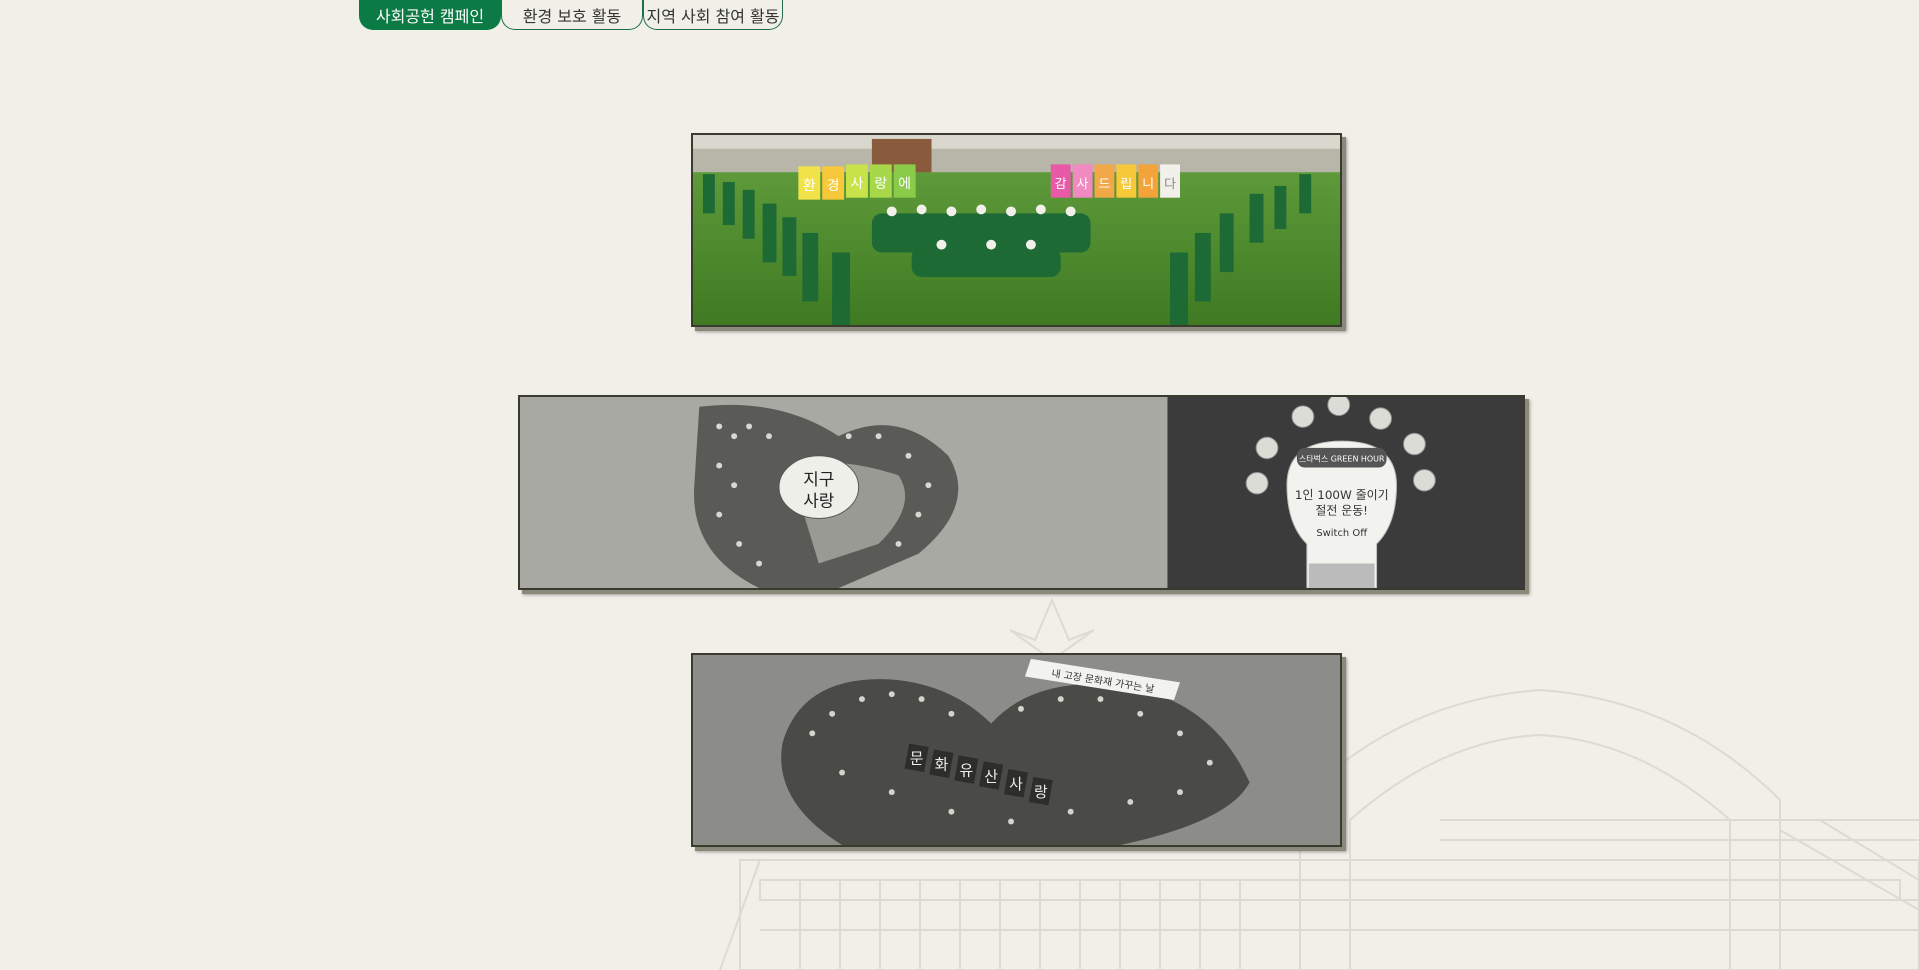 The width and height of the screenshot is (1919, 970). What do you see at coordinates (1105, 184) in the screenshot?
I see `sign-letter: 드` at bounding box center [1105, 184].